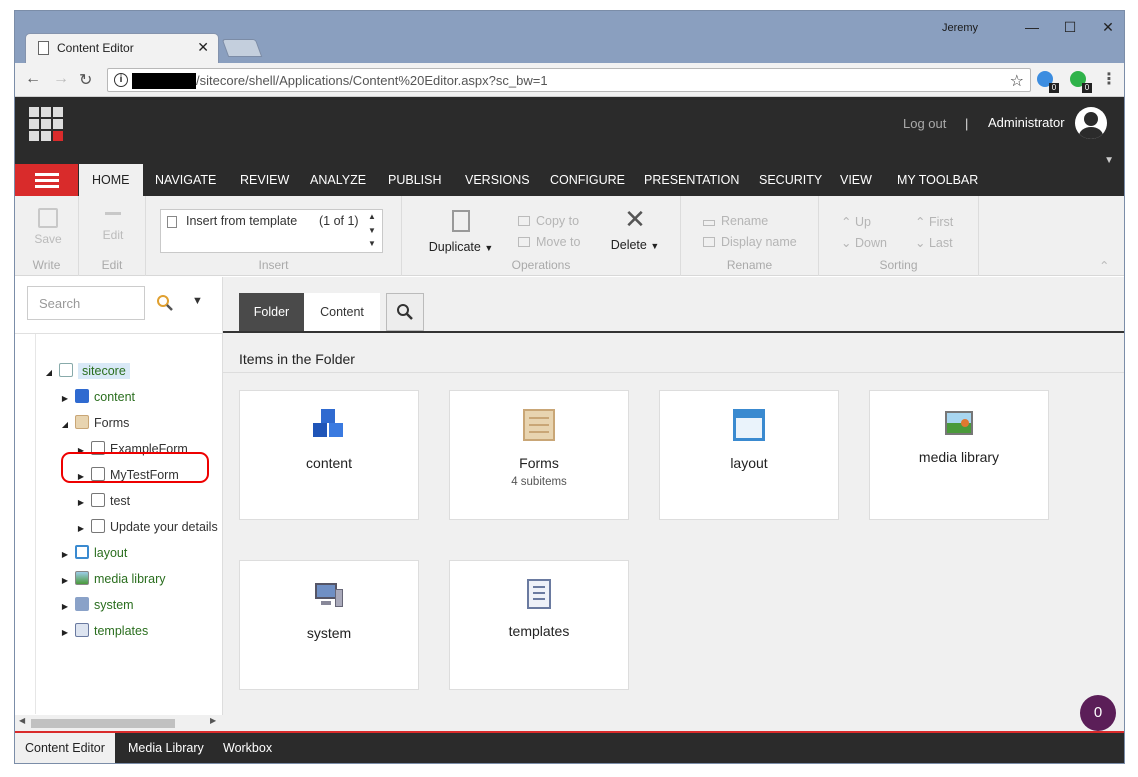 The image size is (1138, 777). Describe the element at coordinates (934, 221) in the screenshot. I see `sort-first-button: ⌃ First` at that location.